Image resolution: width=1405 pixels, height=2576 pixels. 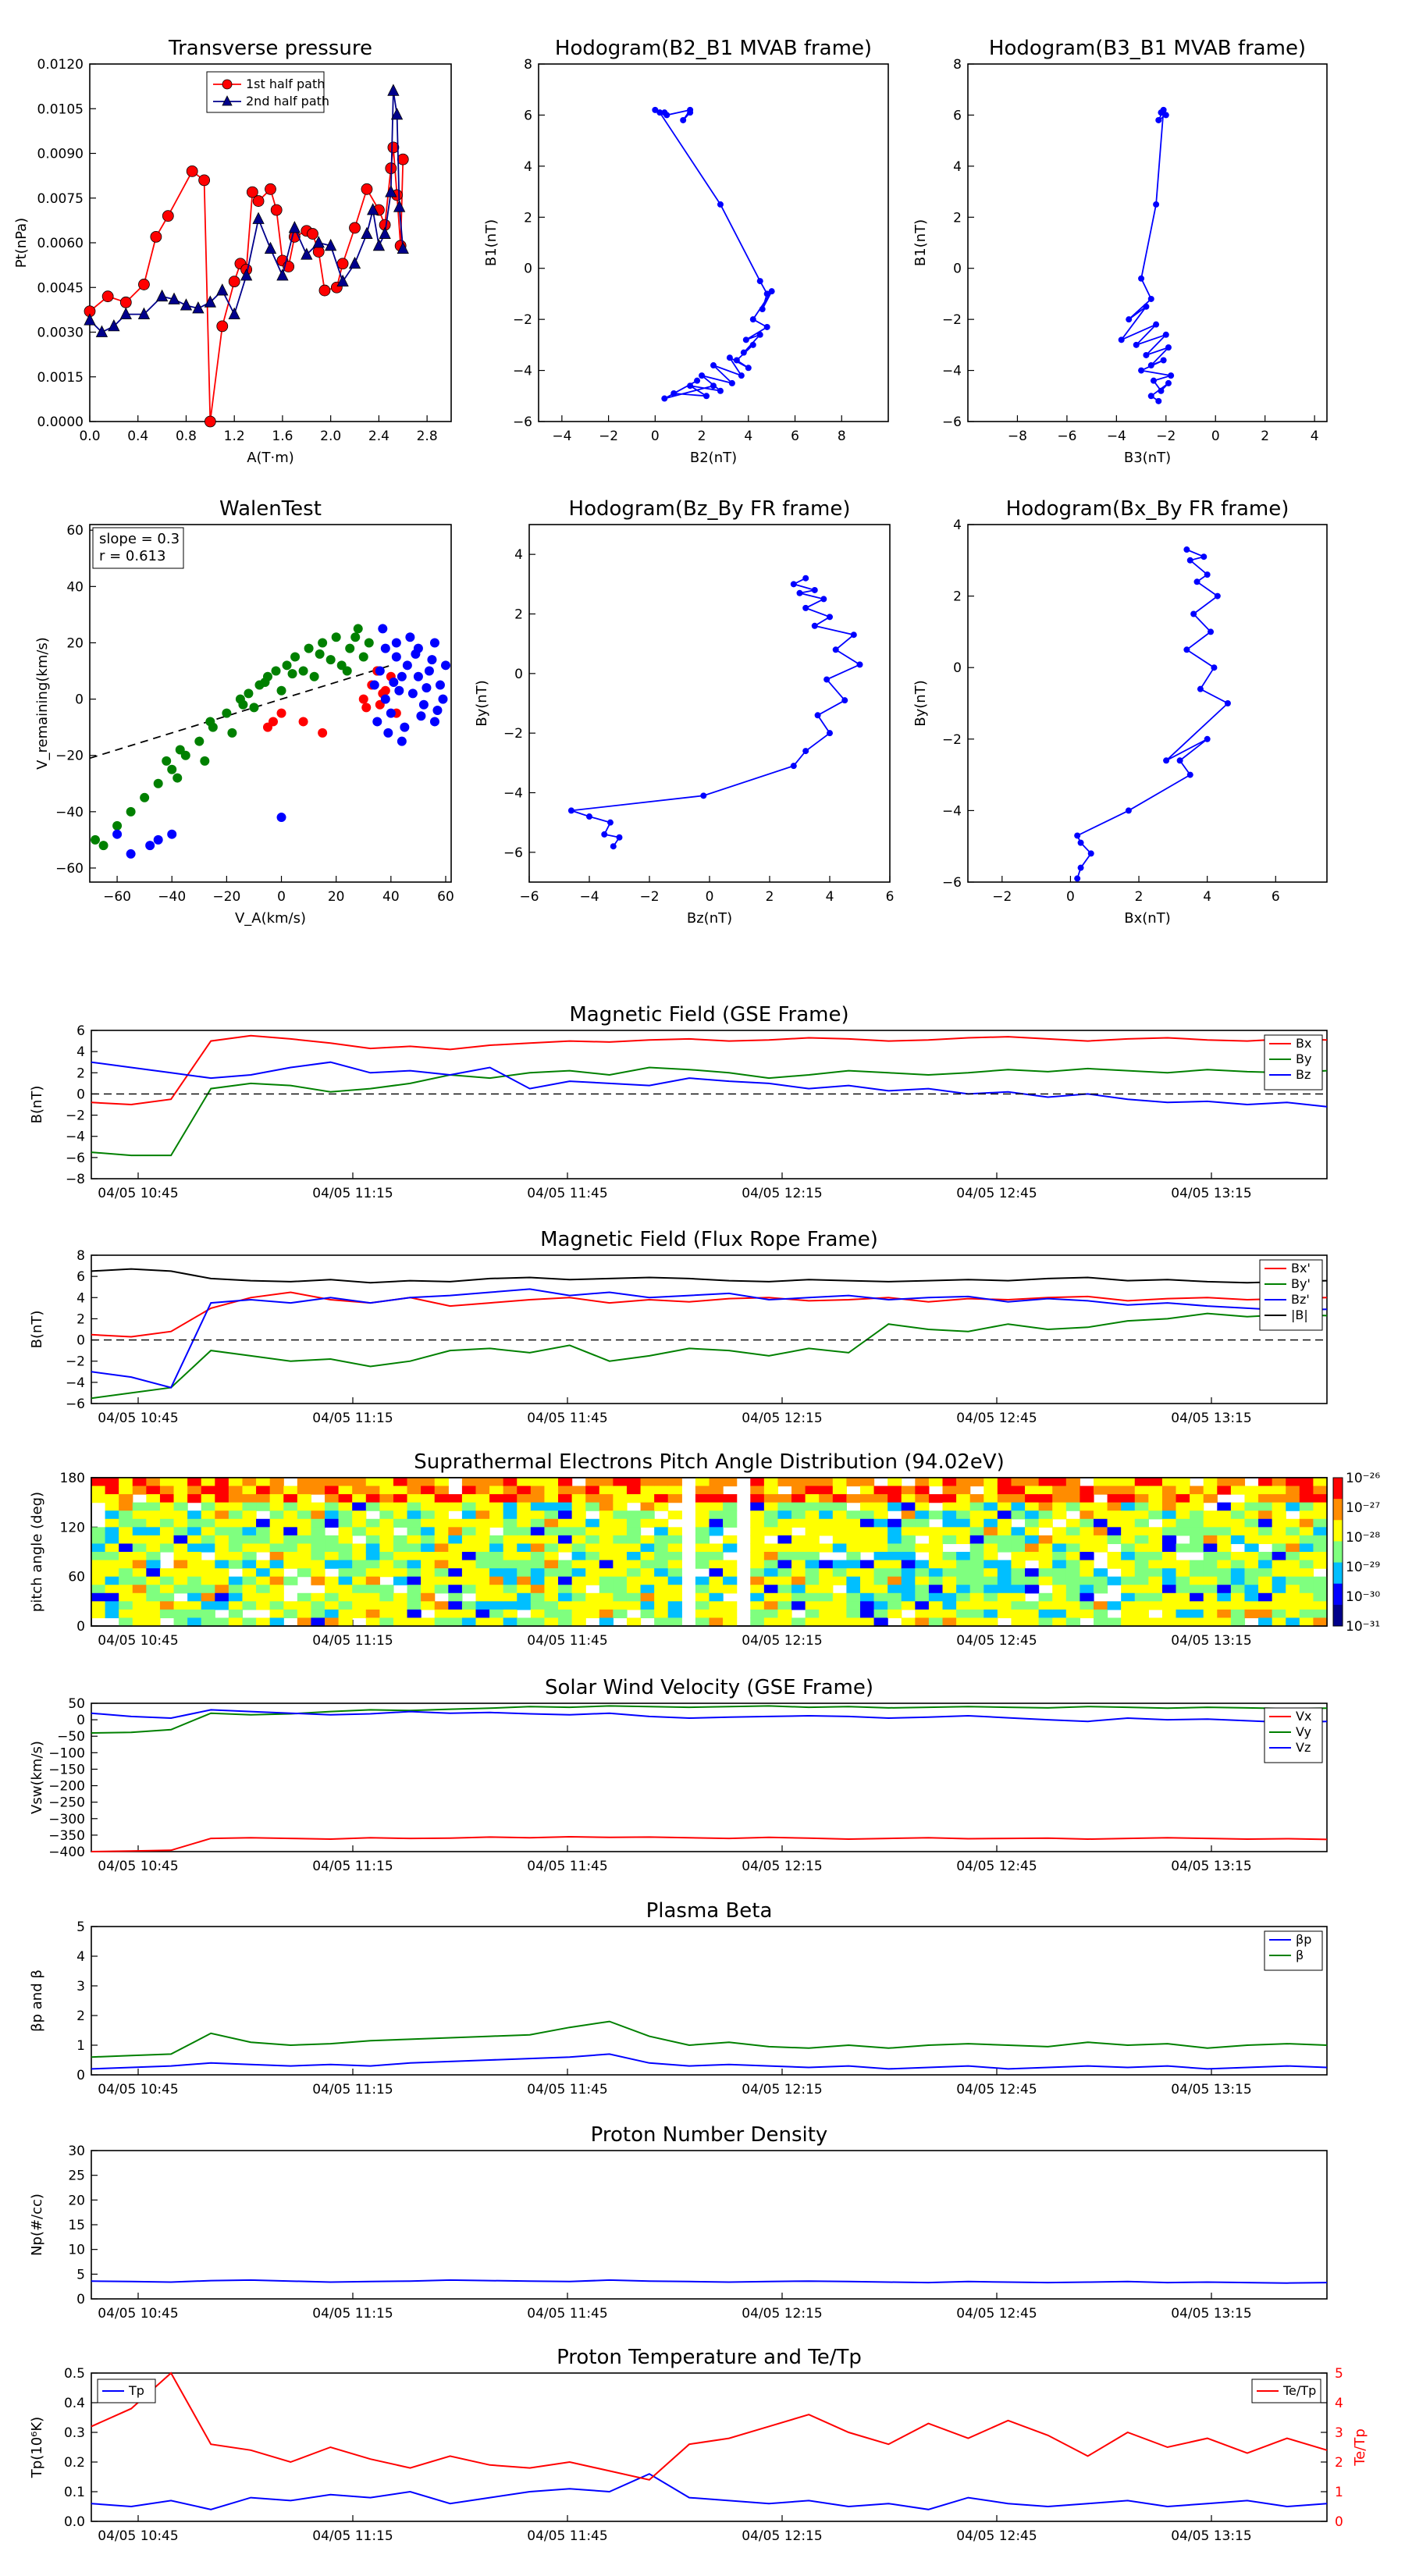 What do you see at coordinates (205, 180) in the screenshot?
I see `data-point-circle` at bounding box center [205, 180].